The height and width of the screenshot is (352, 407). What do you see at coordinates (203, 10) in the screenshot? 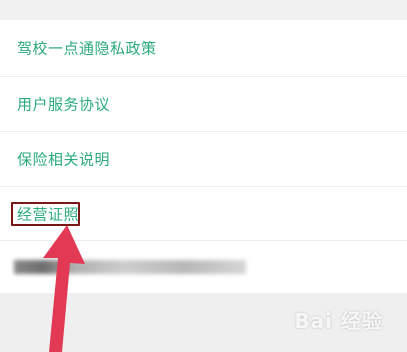
I see `top-strip` at bounding box center [203, 10].